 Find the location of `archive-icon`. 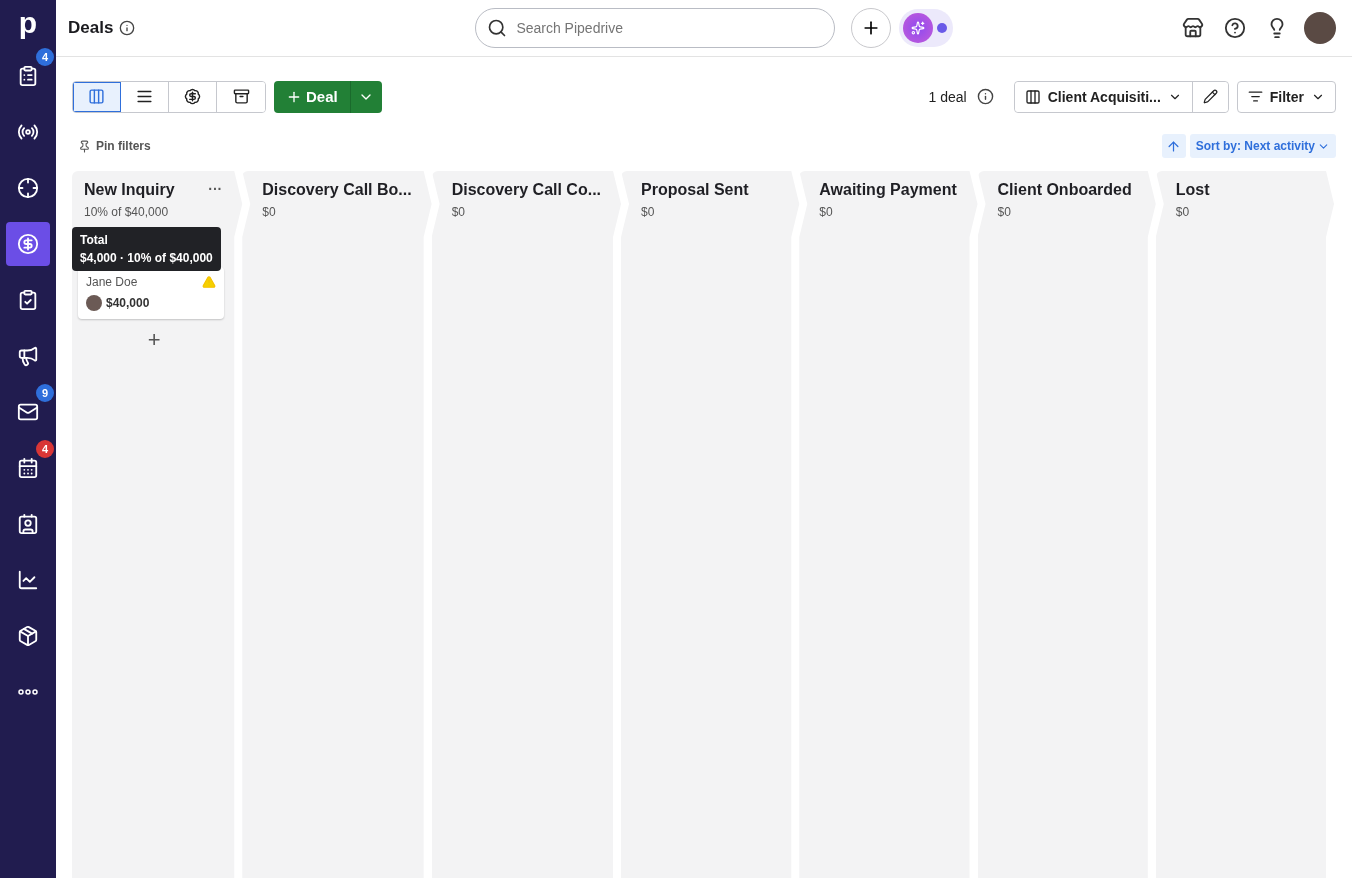

archive-icon is located at coordinates (241, 96).